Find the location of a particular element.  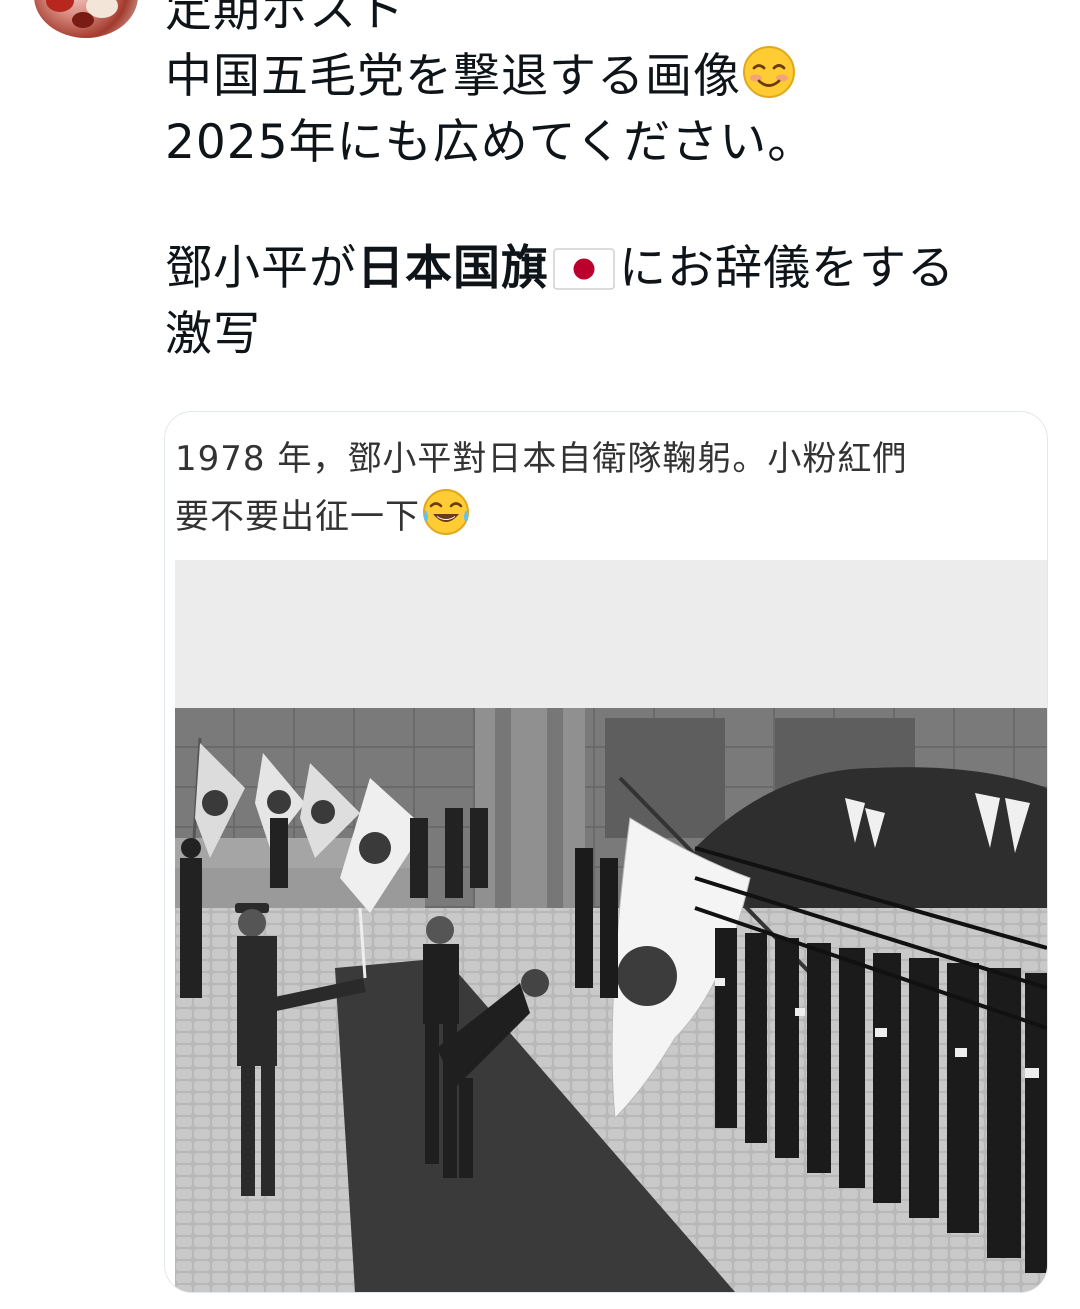

image-caption: 1978 年，鄧小平對日本自衛隊鞠躬。小粉紅們 要不要出征一下 is located at coordinates (605, 488).